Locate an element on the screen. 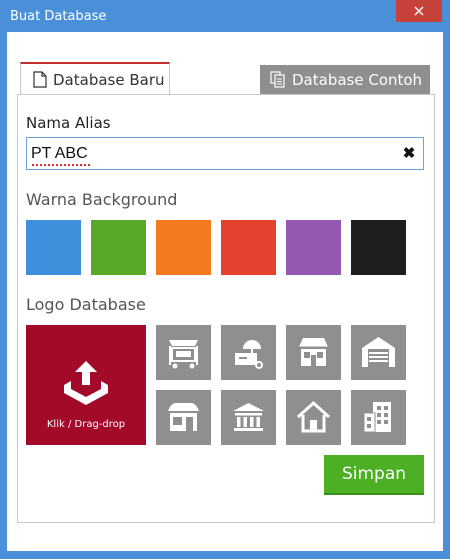  tab-database-baru: Database Baru is located at coordinates (95, 78).